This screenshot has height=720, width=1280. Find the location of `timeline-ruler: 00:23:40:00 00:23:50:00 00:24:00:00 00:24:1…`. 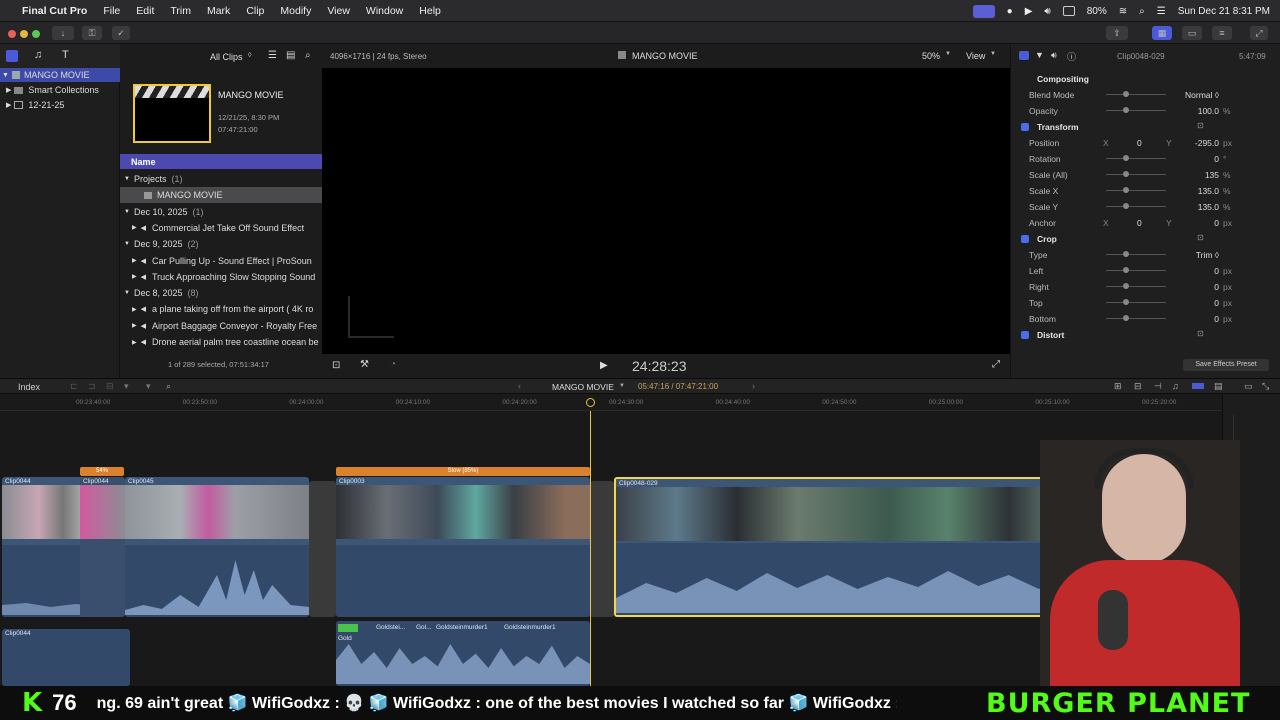

timeline-ruler: 00:23:40:00 00:23:50:00 00:24:00:00 00:24:1… is located at coordinates (611, 403).